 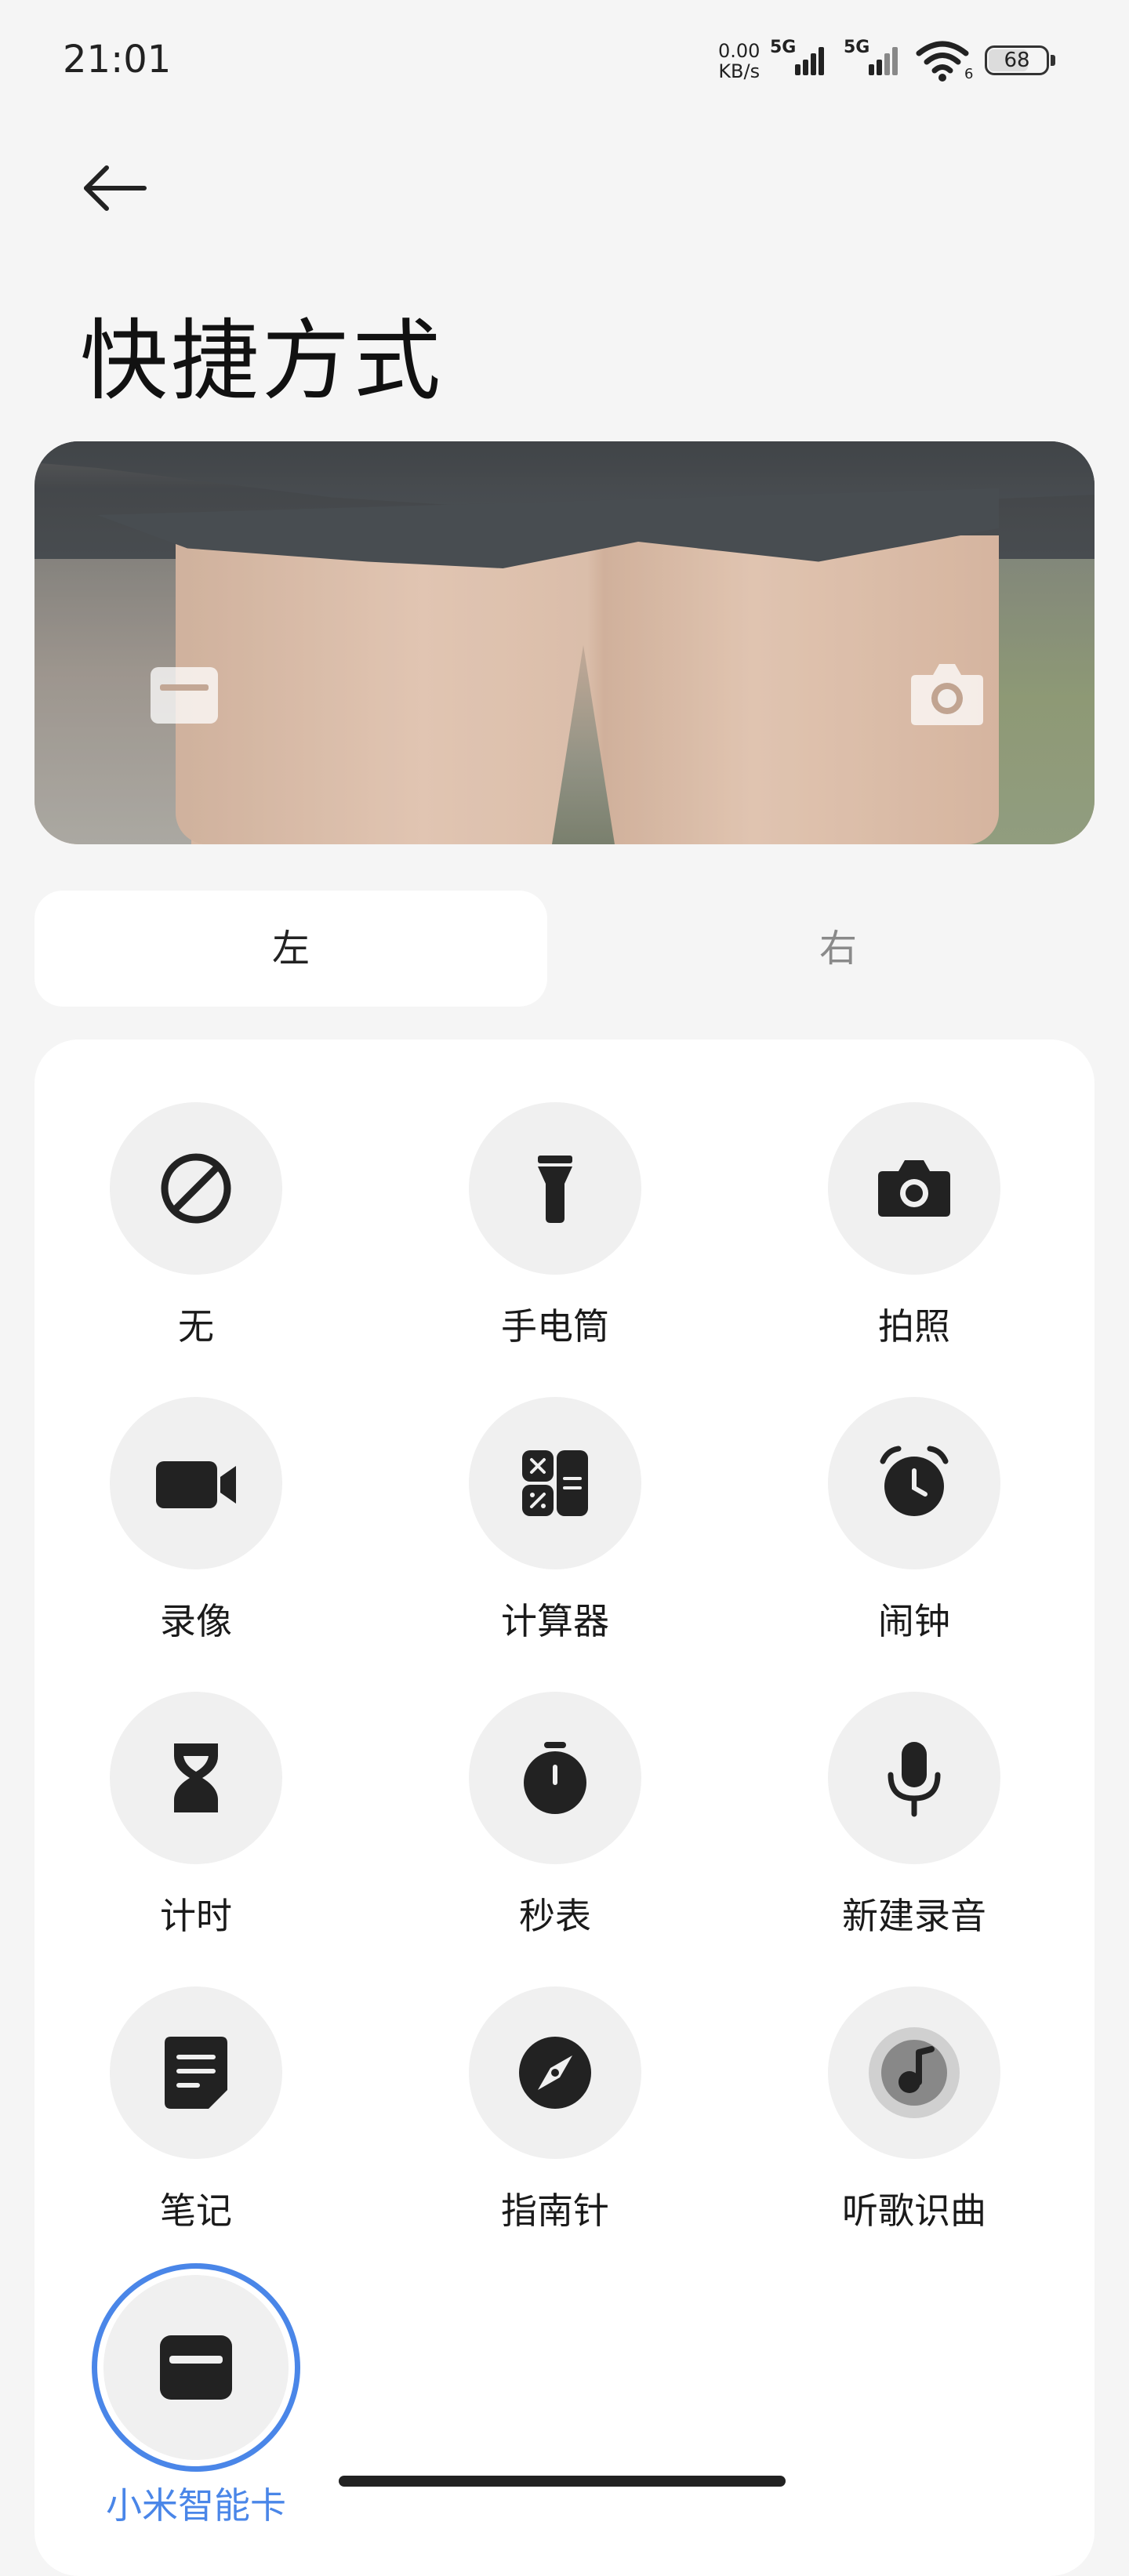 What do you see at coordinates (196, 1916) in the screenshot?
I see `option-label: 计时` at bounding box center [196, 1916].